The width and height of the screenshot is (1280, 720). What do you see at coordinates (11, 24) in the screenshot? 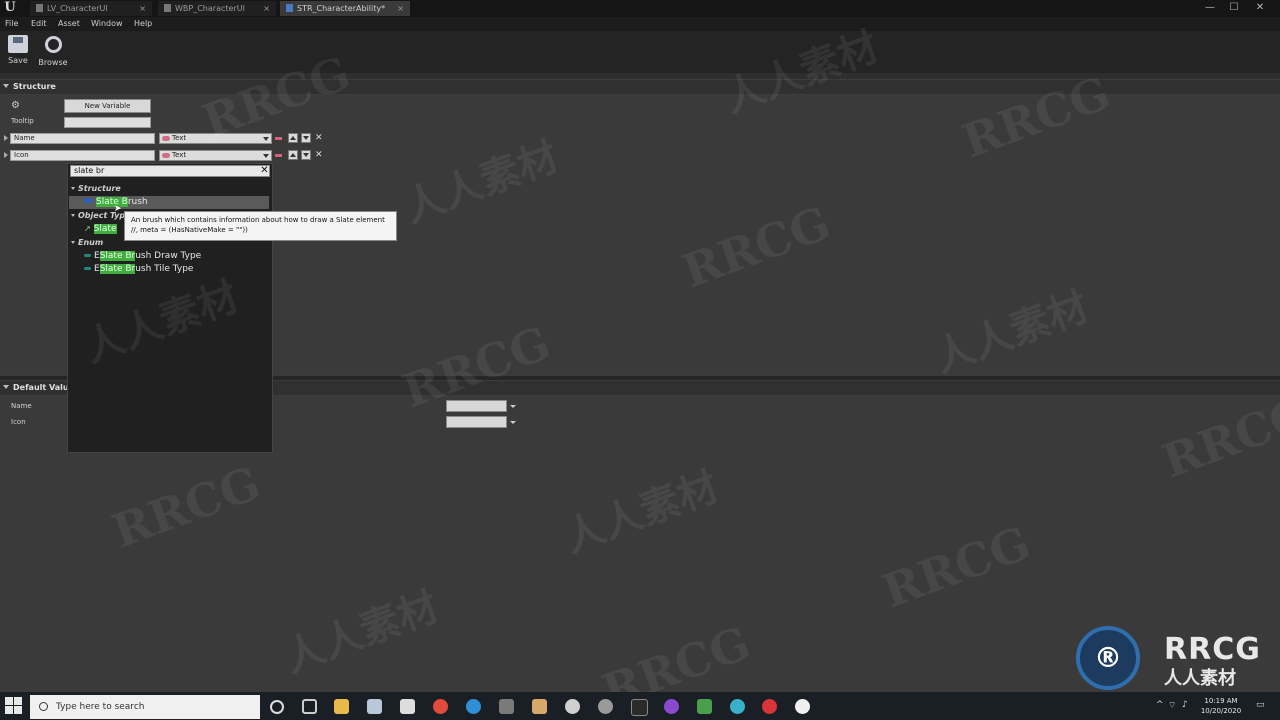
I see `menu-file: File` at bounding box center [11, 24].